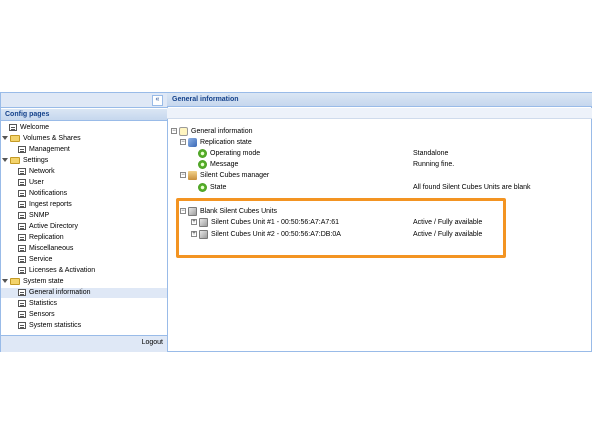  Describe the element at coordinates (379, 100) in the screenshot. I see `panel-title: General information` at that location.